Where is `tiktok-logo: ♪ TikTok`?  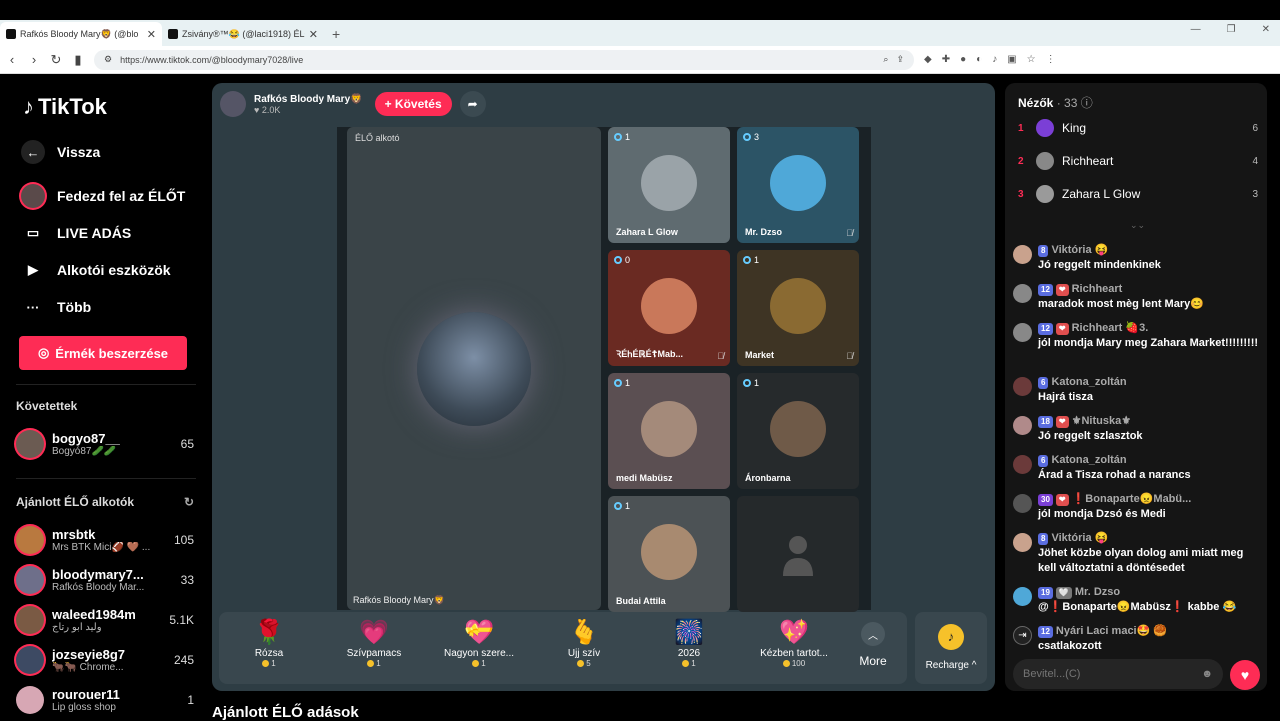
tiktok-logo: ♪ TikTok is located at coordinates (65, 107).